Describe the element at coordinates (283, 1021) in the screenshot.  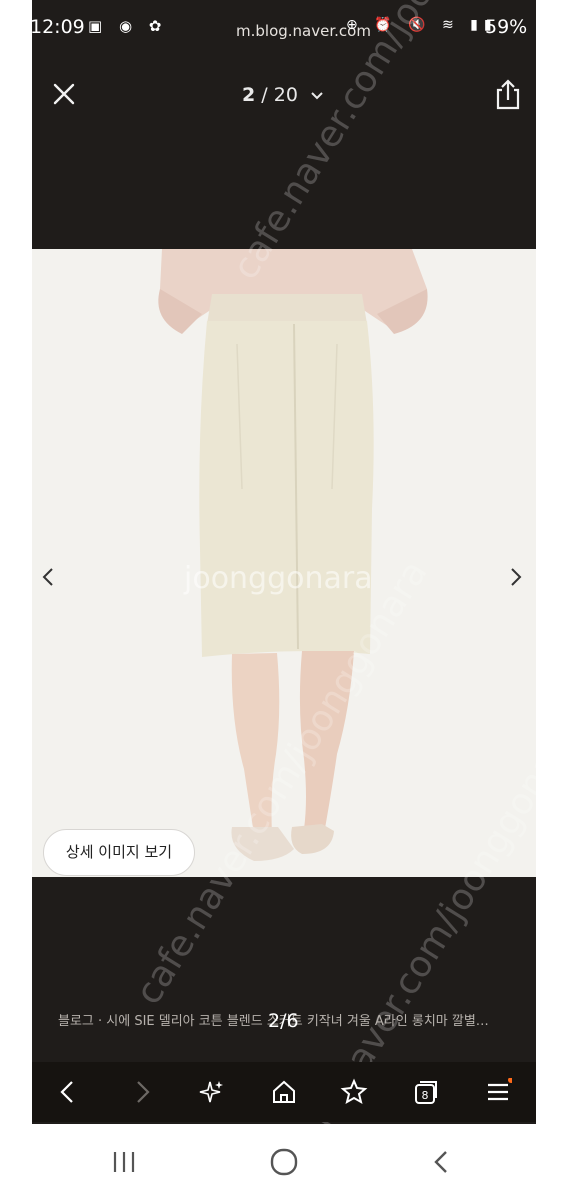
I see `page-indicator: 2/6` at that location.